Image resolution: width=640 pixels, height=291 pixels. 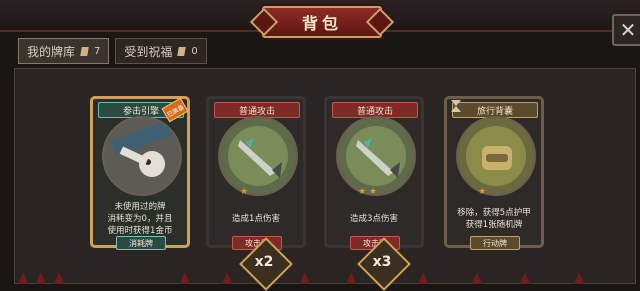 What do you see at coordinates (112, 51) in the screenshot?
I see `tab-bar: 我的牌库 7 受到祝福 0` at bounding box center [112, 51].